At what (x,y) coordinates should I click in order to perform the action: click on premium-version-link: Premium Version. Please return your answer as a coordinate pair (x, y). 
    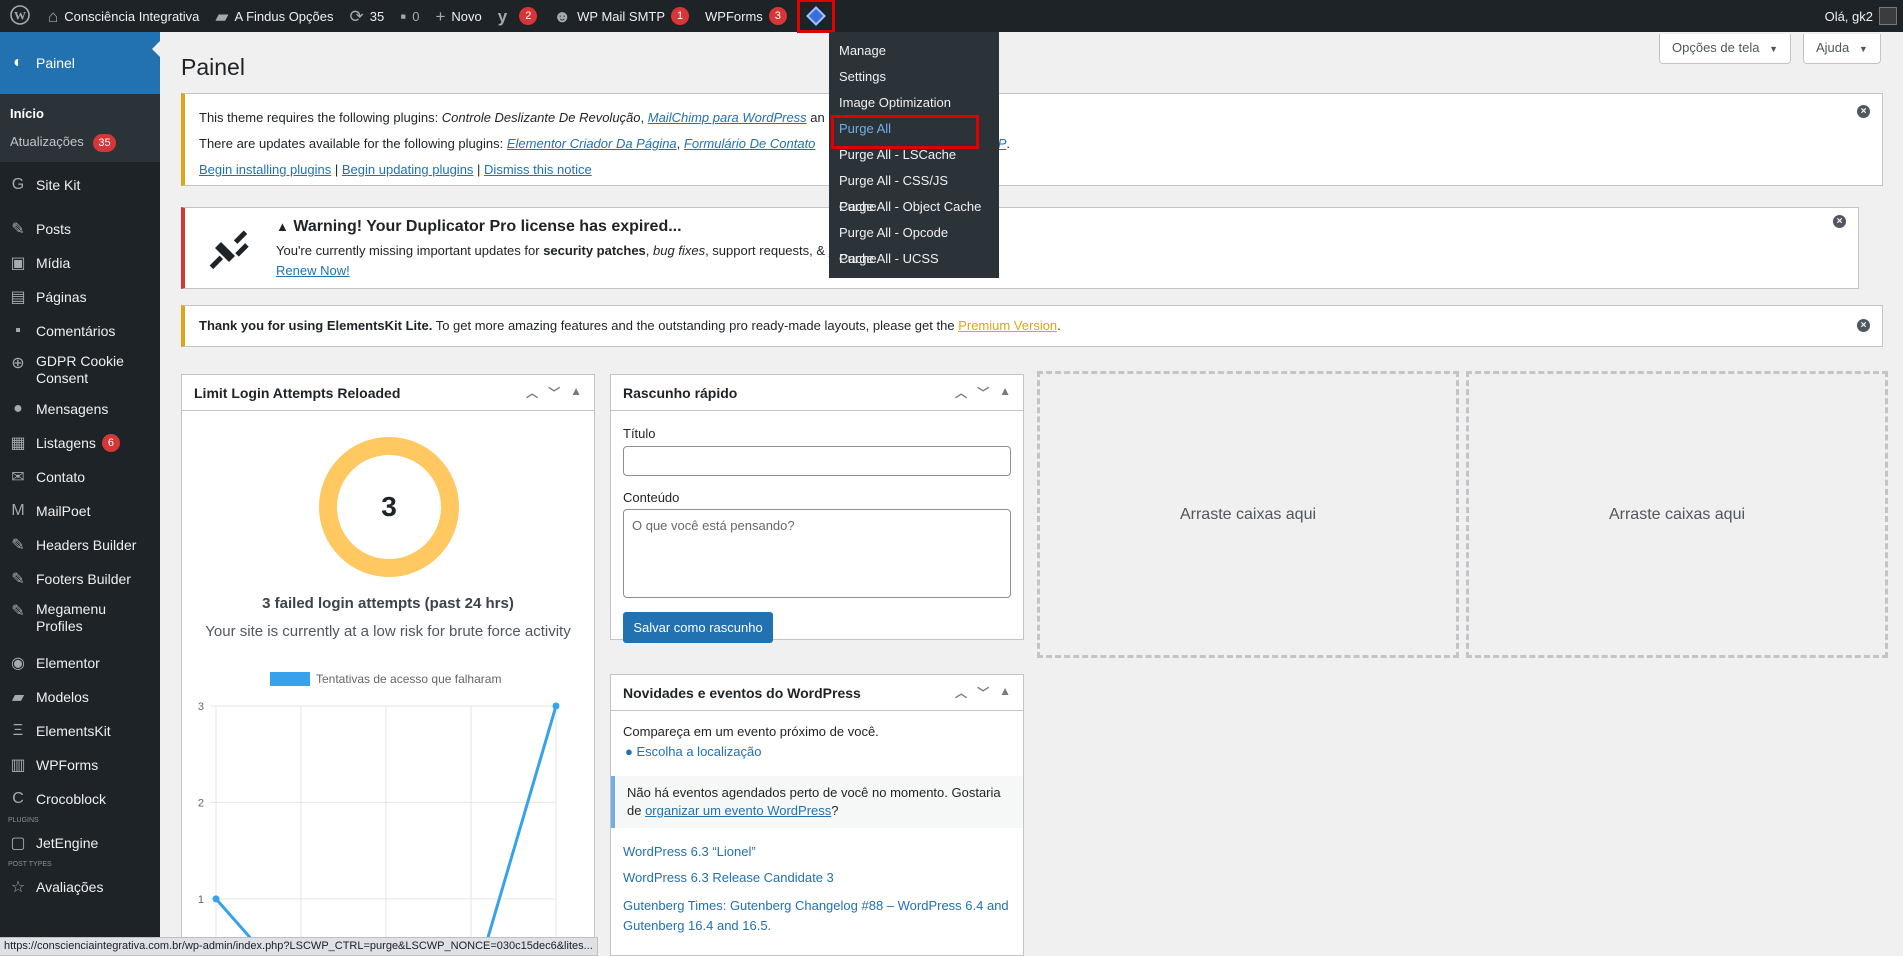
    Looking at the image, I should click on (1007, 325).